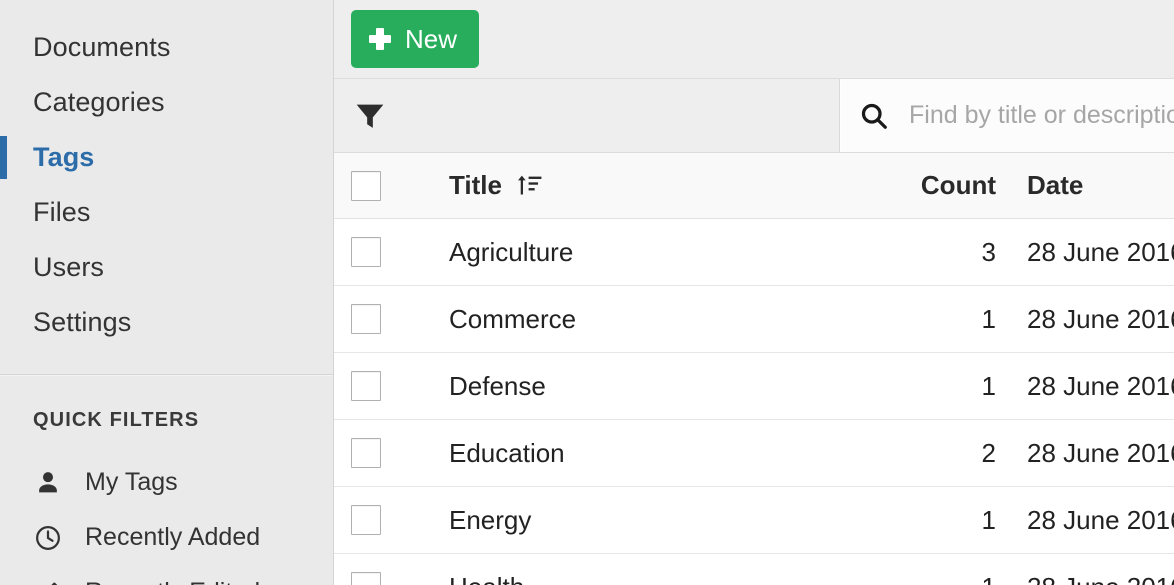  I want to click on table-row: Education 2 28 June 2016, so click(754, 453).